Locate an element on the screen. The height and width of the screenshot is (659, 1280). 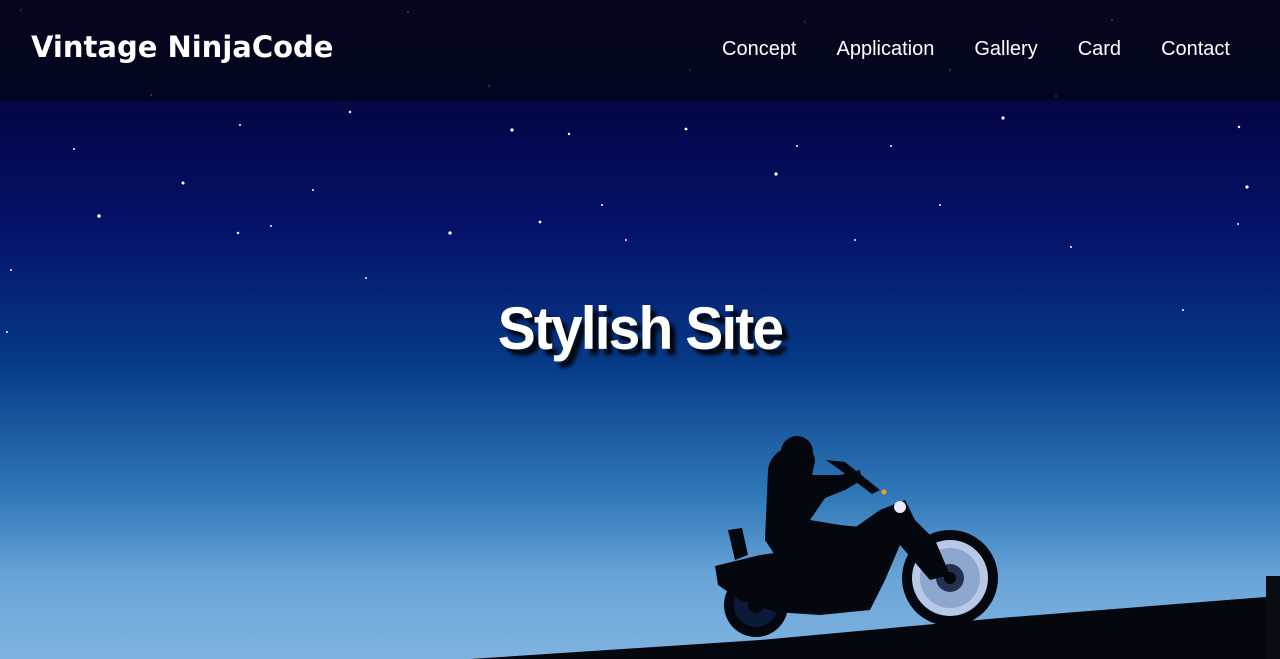
nav-item-gallery: Gallery is located at coordinates (1005, 49).